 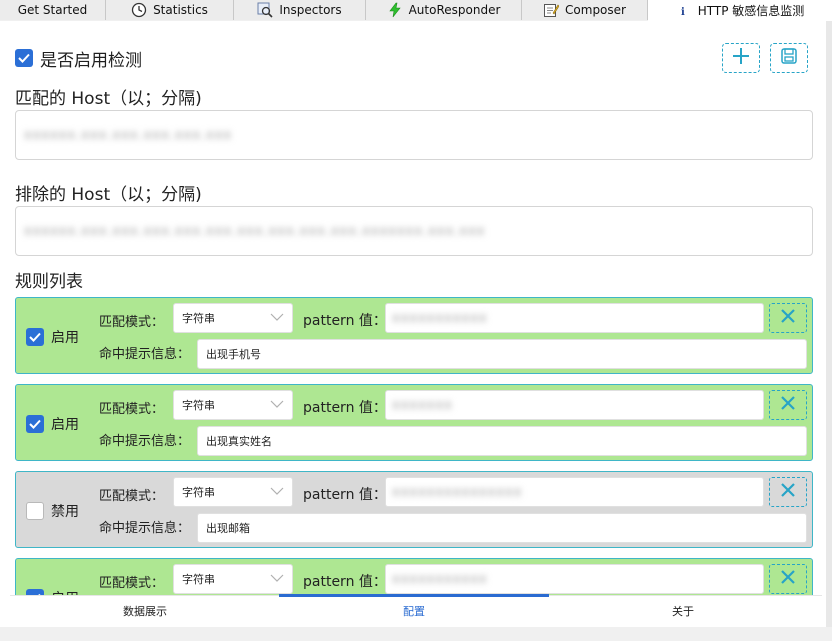 What do you see at coordinates (128, 135) in the screenshot?
I see `match-host-value: xxxxxx.xxx.xxx.xxx.xxx.xxx` at bounding box center [128, 135].